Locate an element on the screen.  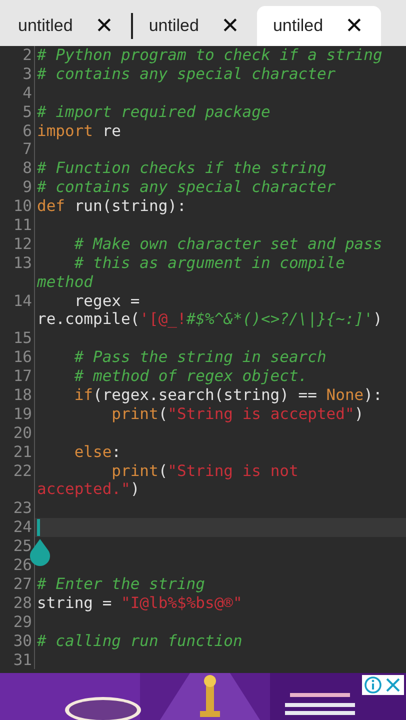
code-line: # calling run function is located at coordinates (139, 641).